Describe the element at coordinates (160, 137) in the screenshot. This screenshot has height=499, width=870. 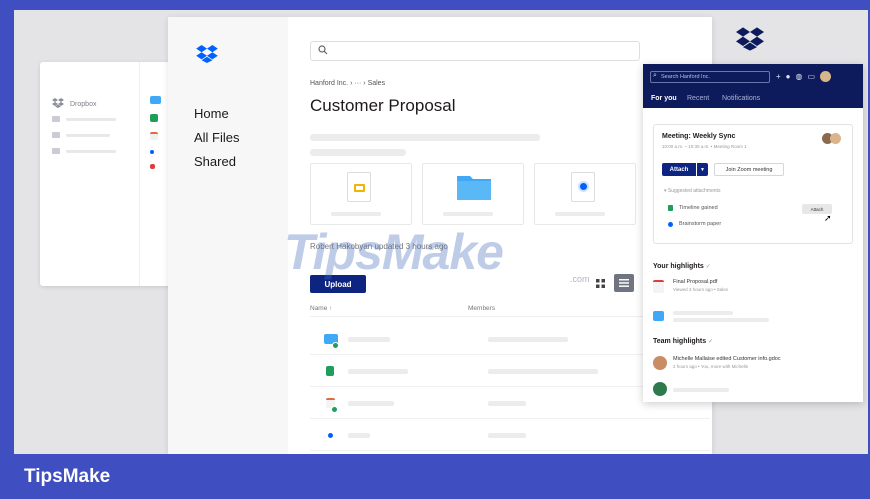
I see `background-file-icons` at that location.